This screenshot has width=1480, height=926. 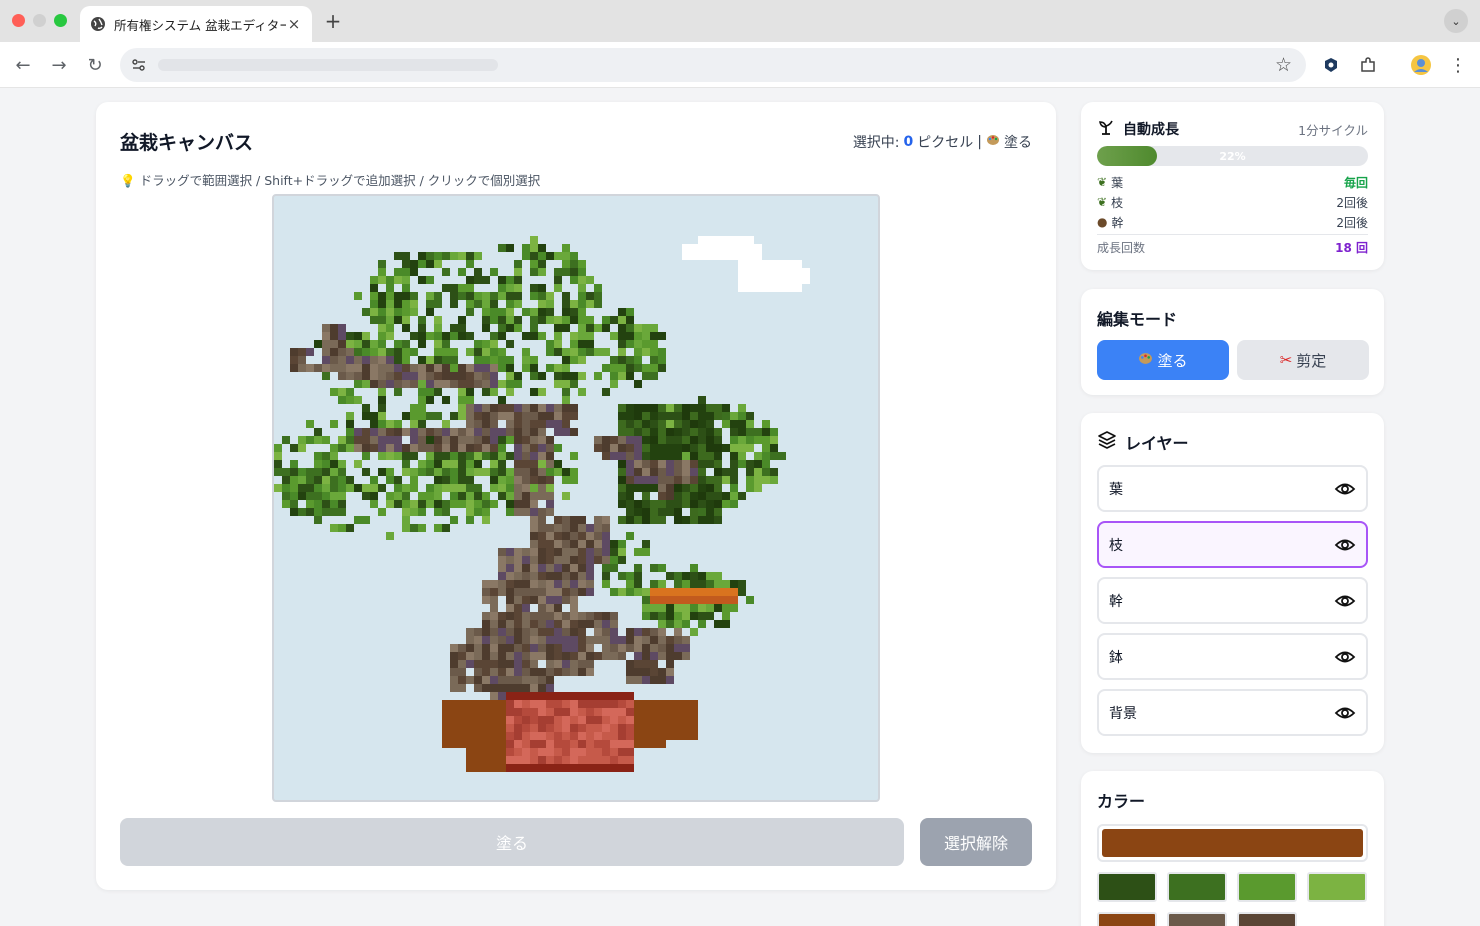 What do you see at coordinates (1172, 360) in the screenshot?
I see `paint-mode-label: 塗る` at bounding box center [1172, 360].